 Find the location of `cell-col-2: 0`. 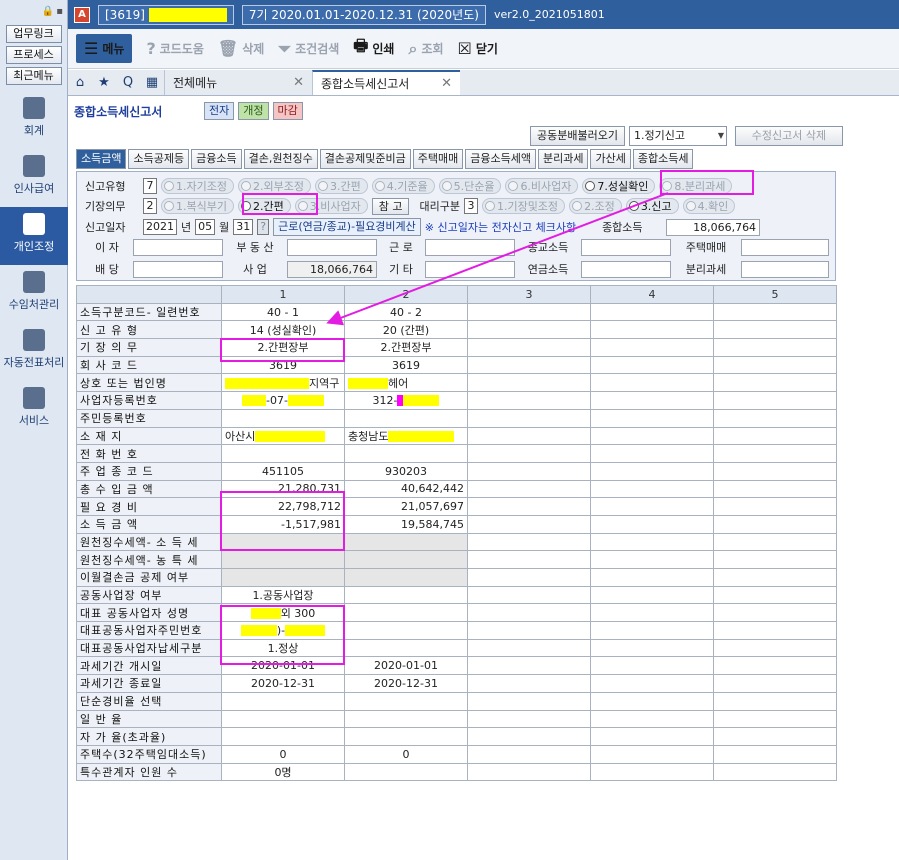

cell-col-2: 0 is located at coordinates (406, 754).